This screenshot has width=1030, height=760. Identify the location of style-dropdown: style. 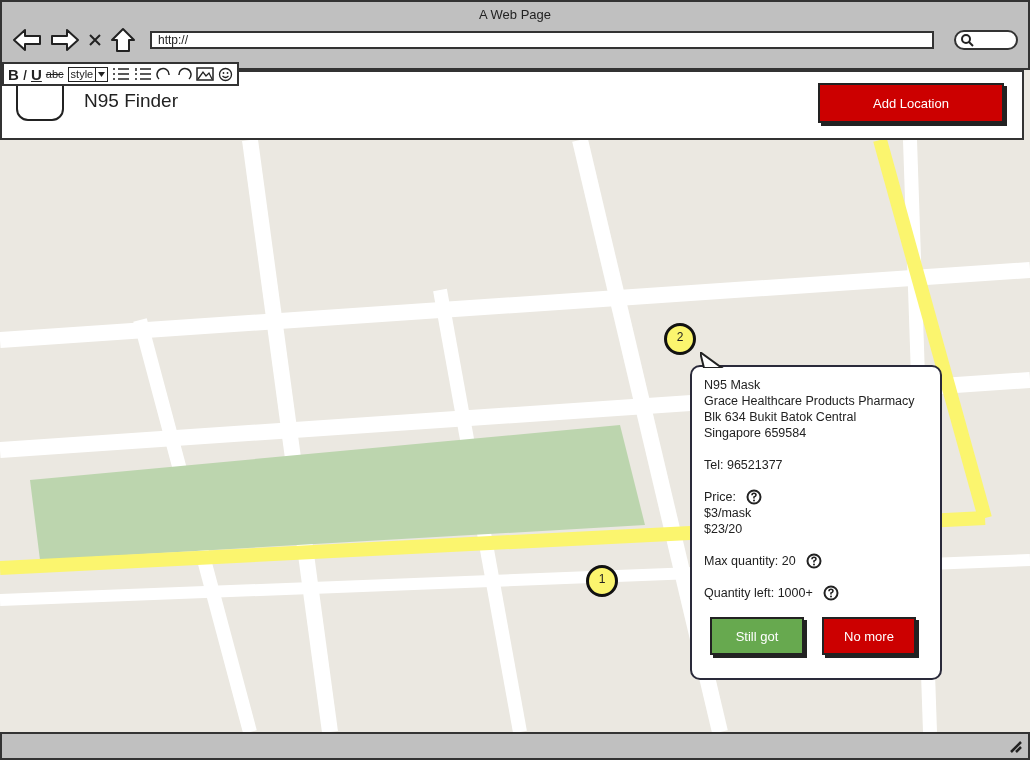
(88, 74).